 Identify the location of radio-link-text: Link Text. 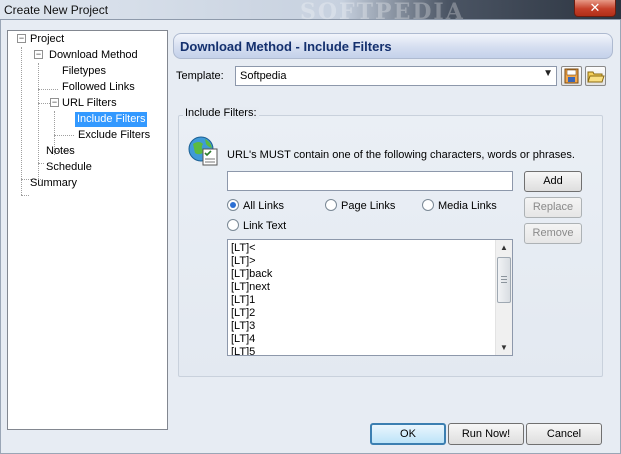
(256, 226).